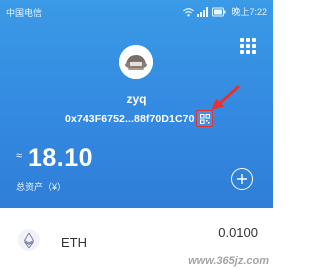  What do you see at coordinates (228, 261) in the screenshot?
I see `watermark: www.365jz.com` at bounding box center [228, 261].